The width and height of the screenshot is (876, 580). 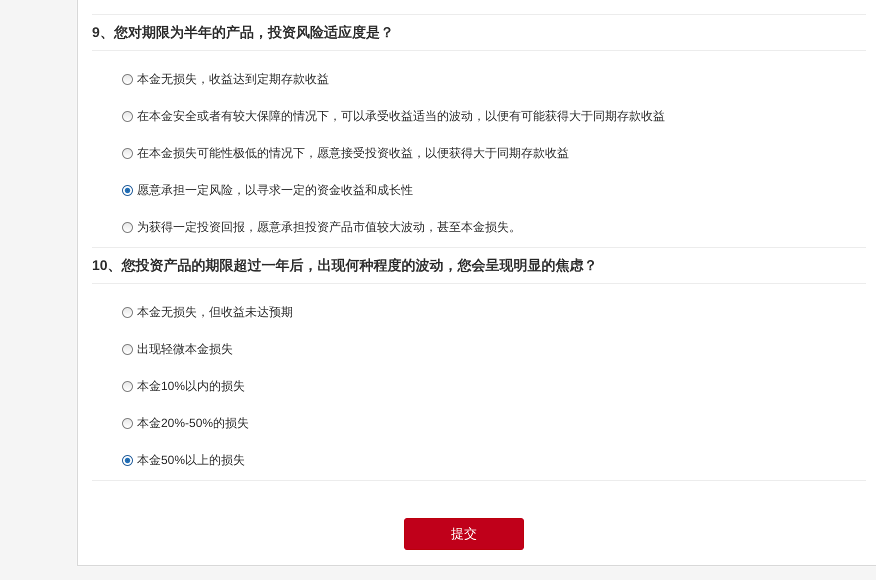 What do you see at coordinates (193, 423) in the screenshot?
I see `option-label: 本金20%-50%的损失` at bounding box center [193, 423].